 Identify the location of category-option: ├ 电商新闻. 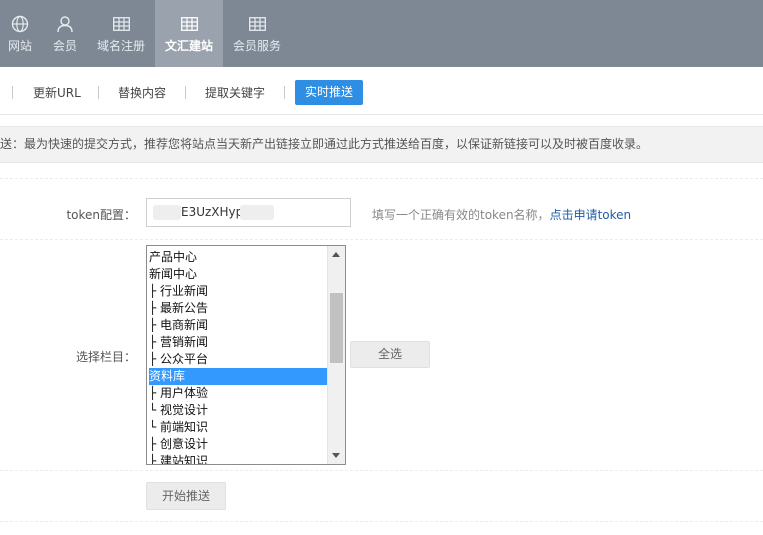
(238, 325).